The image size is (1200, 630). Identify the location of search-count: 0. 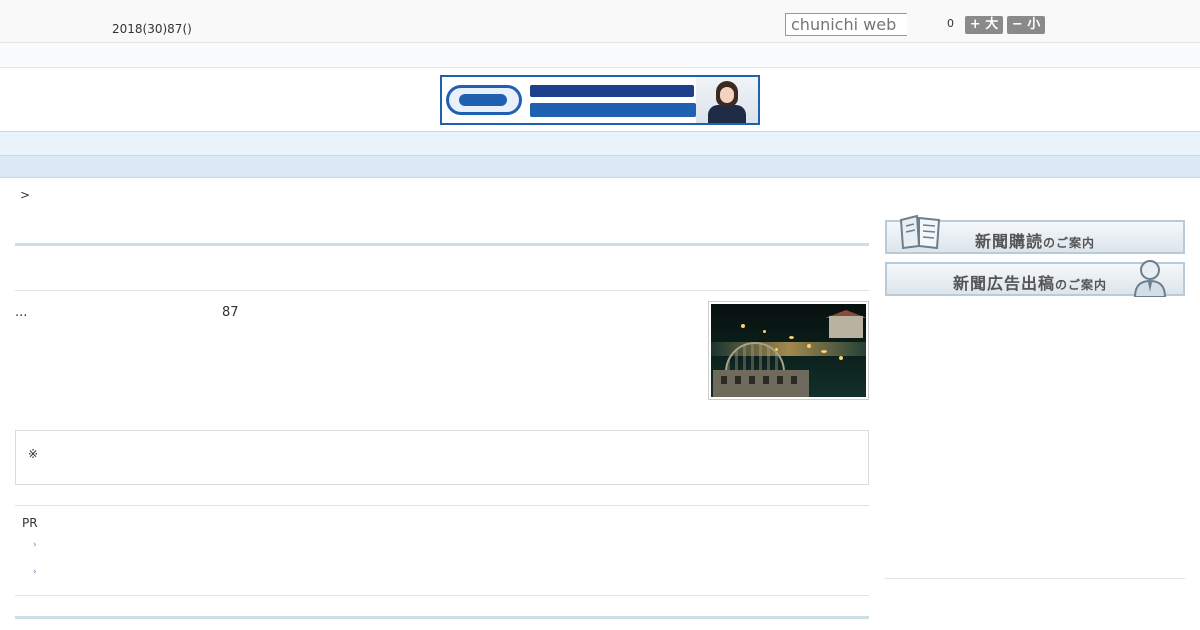
(950, 23).